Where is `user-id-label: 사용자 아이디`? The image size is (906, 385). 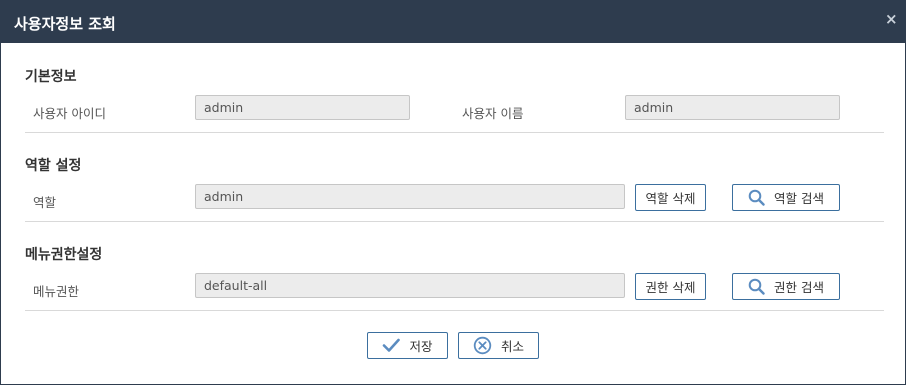 user-id-label: 사용자 아이디 is located at coordinates (69, 113).